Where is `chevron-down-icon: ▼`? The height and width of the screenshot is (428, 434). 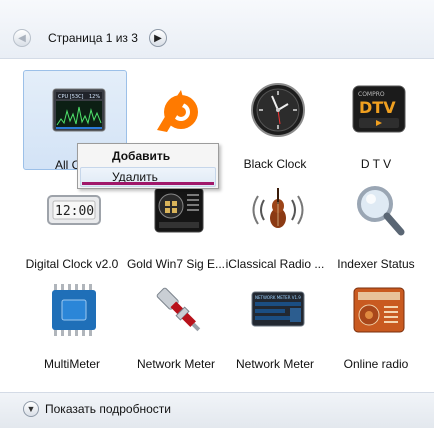 chevron-down-icon: ▼ is located at coordinates (31, 409).